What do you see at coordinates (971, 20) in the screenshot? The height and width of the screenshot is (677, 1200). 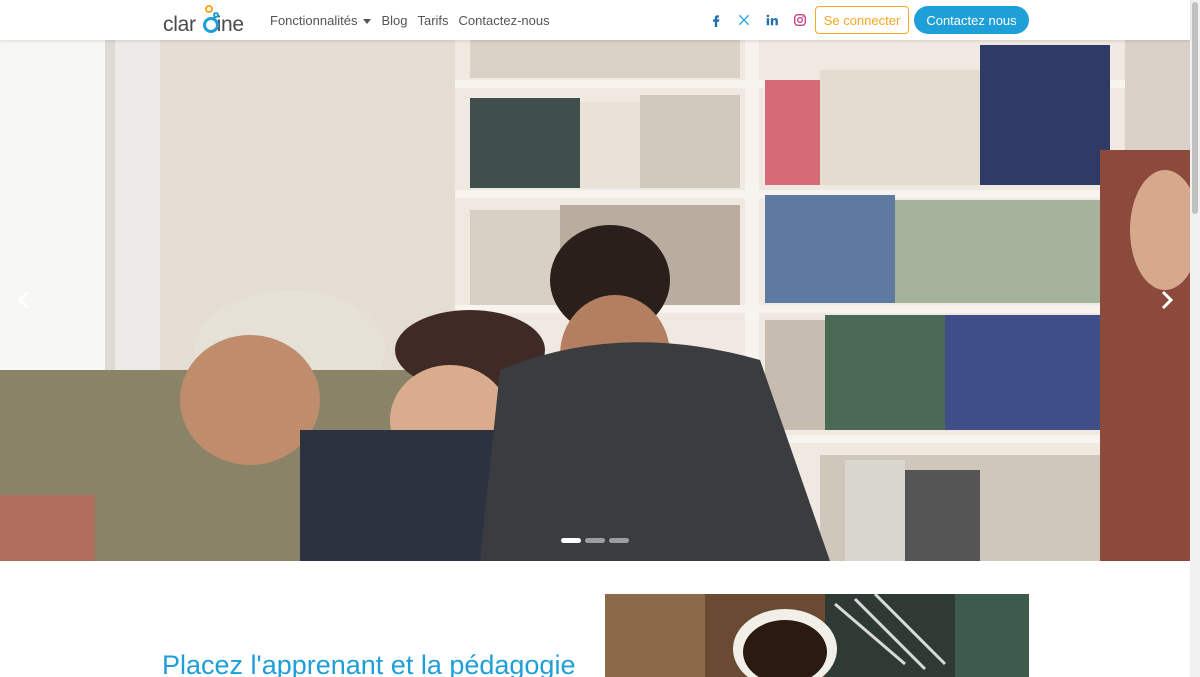 I see `contact-button: Contactez nous` at bounding box center [971, 20].